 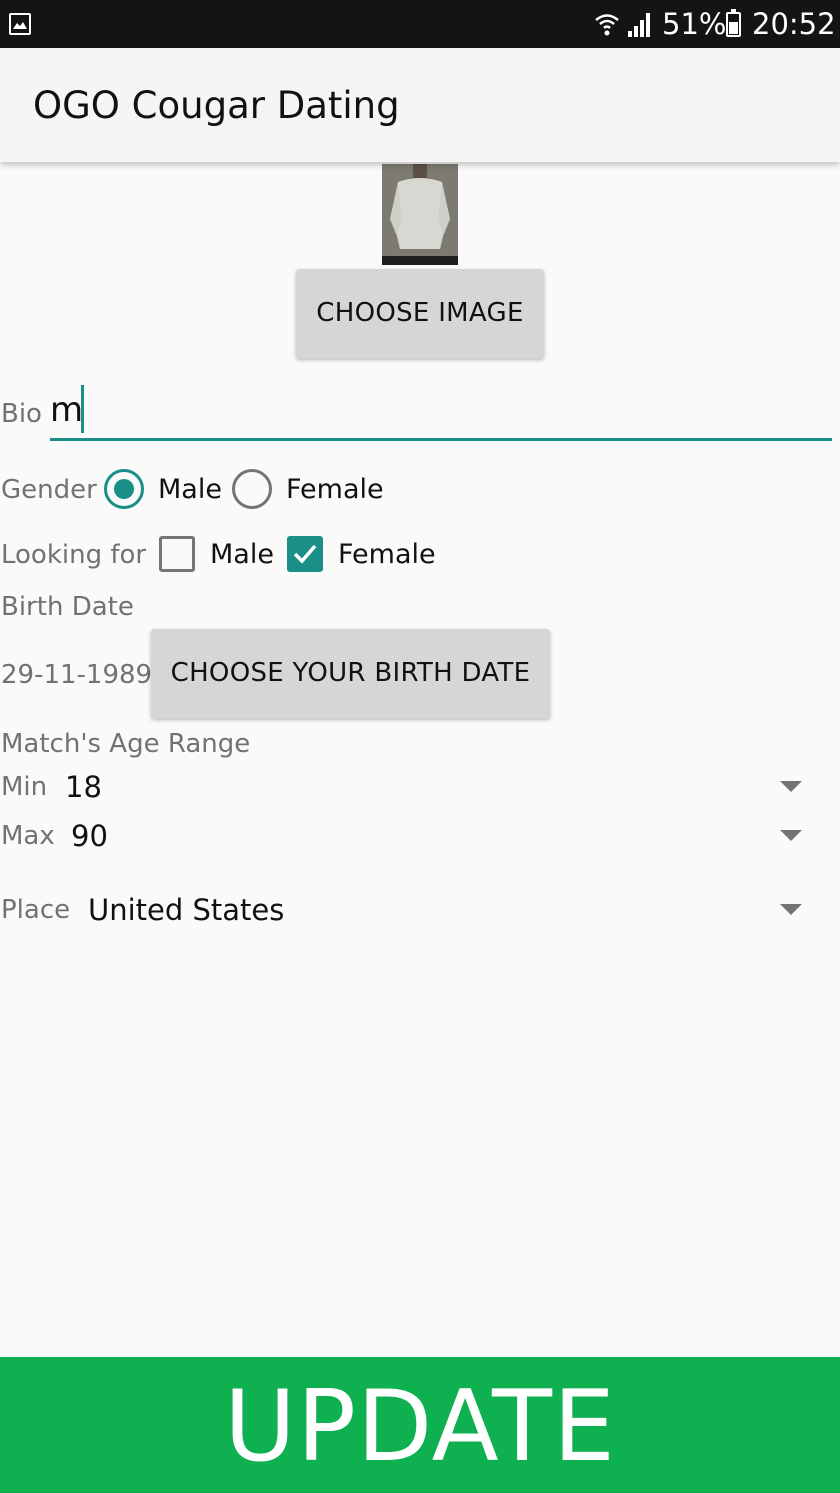 What do you see at coordinates (186, 910) in the screenshot?
I see `place-spinner-value: United States` at bounding box center [186, 910].